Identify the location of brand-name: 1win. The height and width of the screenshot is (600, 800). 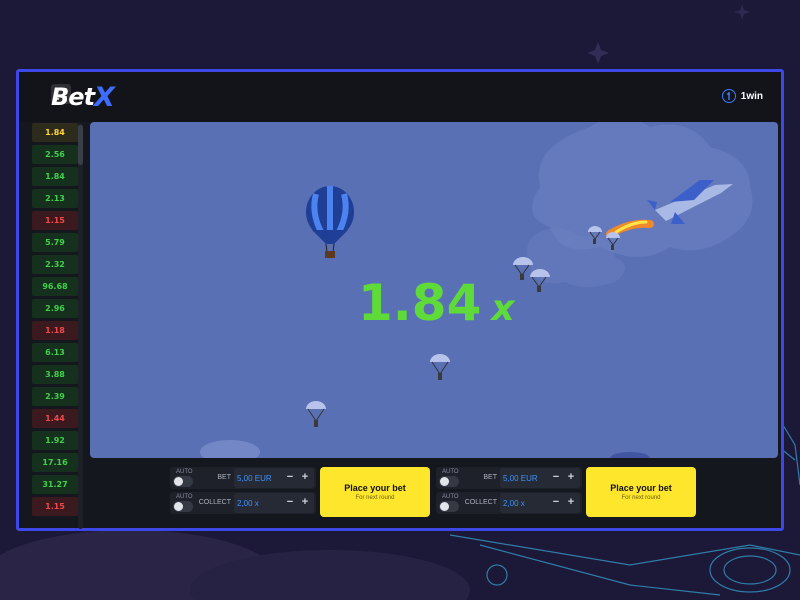
(751, 96).